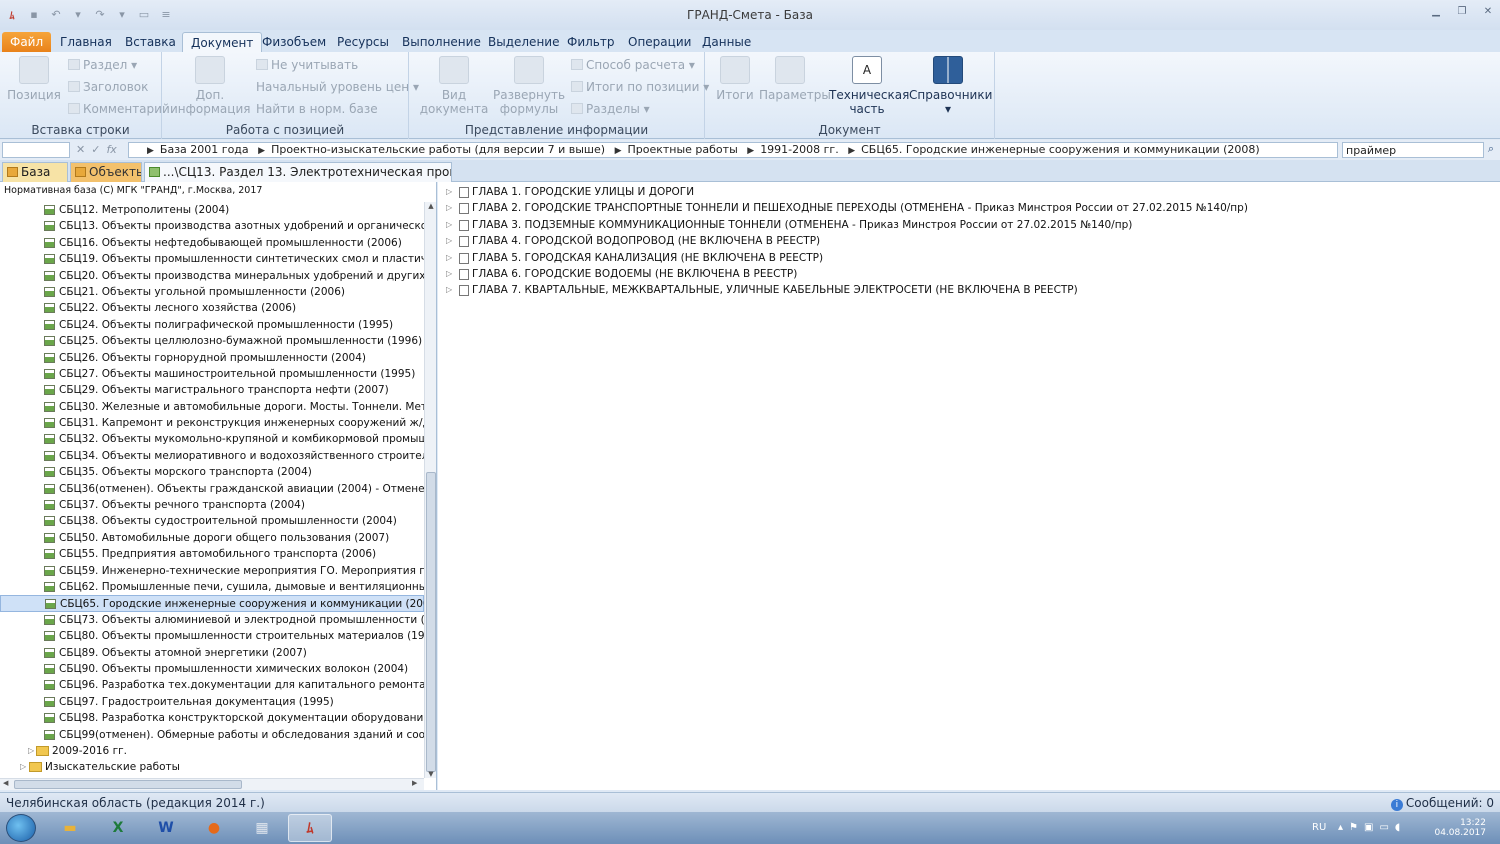  I want to click on scroll-left-icon: ◀, so click(5, 783).